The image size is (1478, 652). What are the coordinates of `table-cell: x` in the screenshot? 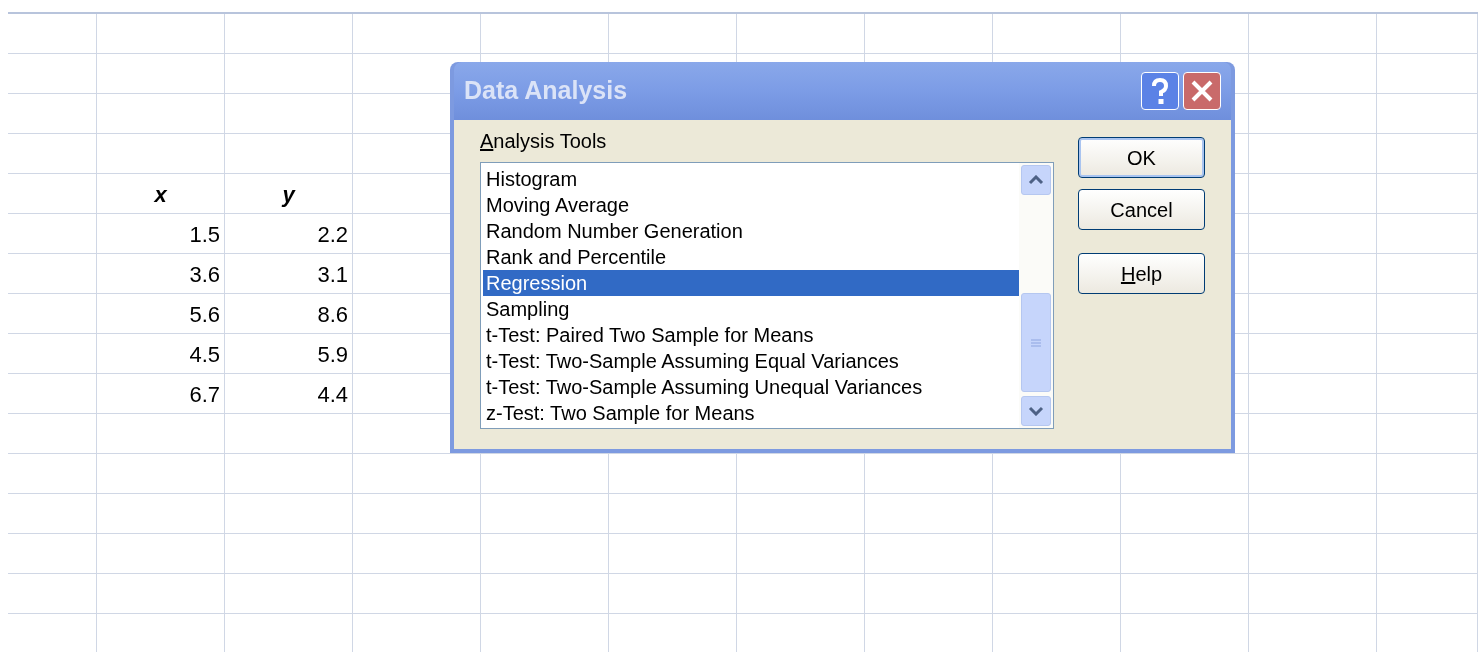 It's located at (161, 194).